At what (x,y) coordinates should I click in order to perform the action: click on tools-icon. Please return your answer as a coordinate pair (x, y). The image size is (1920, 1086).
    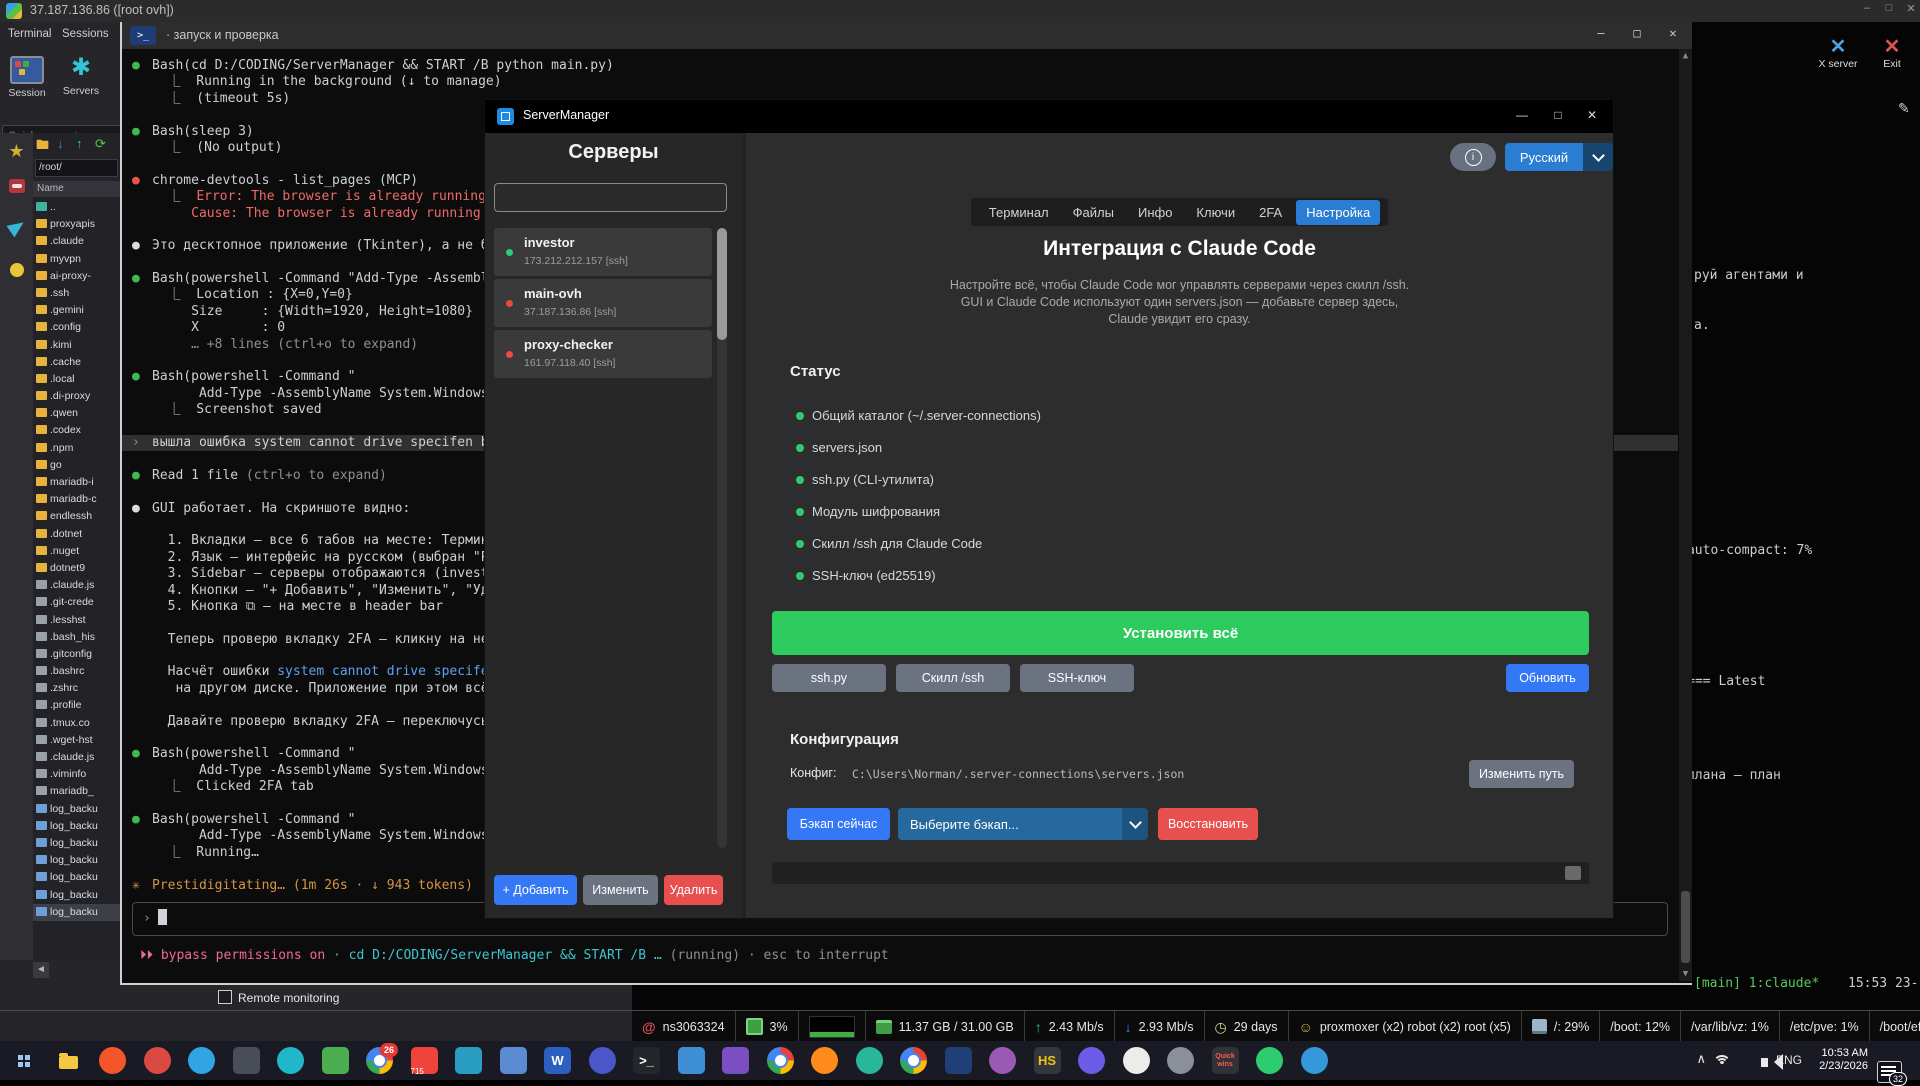
    Looking at the image, I should click on (16, 186).